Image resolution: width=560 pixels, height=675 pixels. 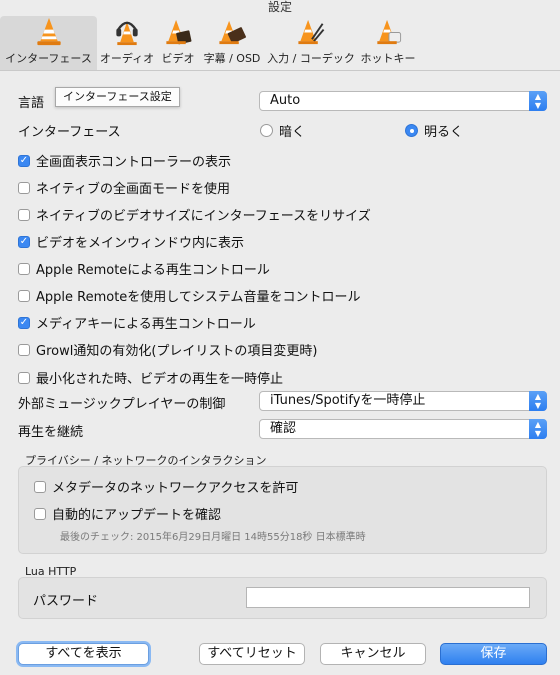 I want to click on password-label: パスワード, so click(x=66, y=601).